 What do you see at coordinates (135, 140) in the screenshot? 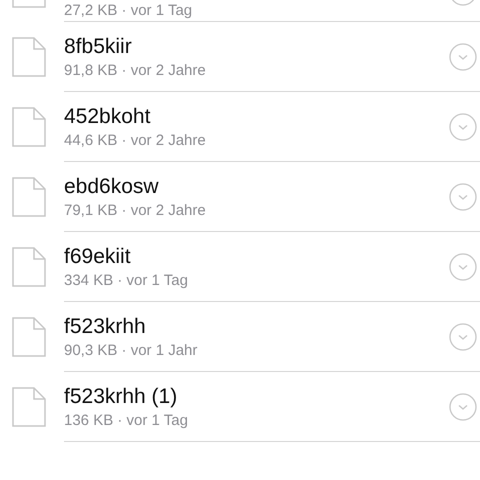
I see `file-details: 44,6 KB · vor 2 Jahre` at bounding box center [135, 140].